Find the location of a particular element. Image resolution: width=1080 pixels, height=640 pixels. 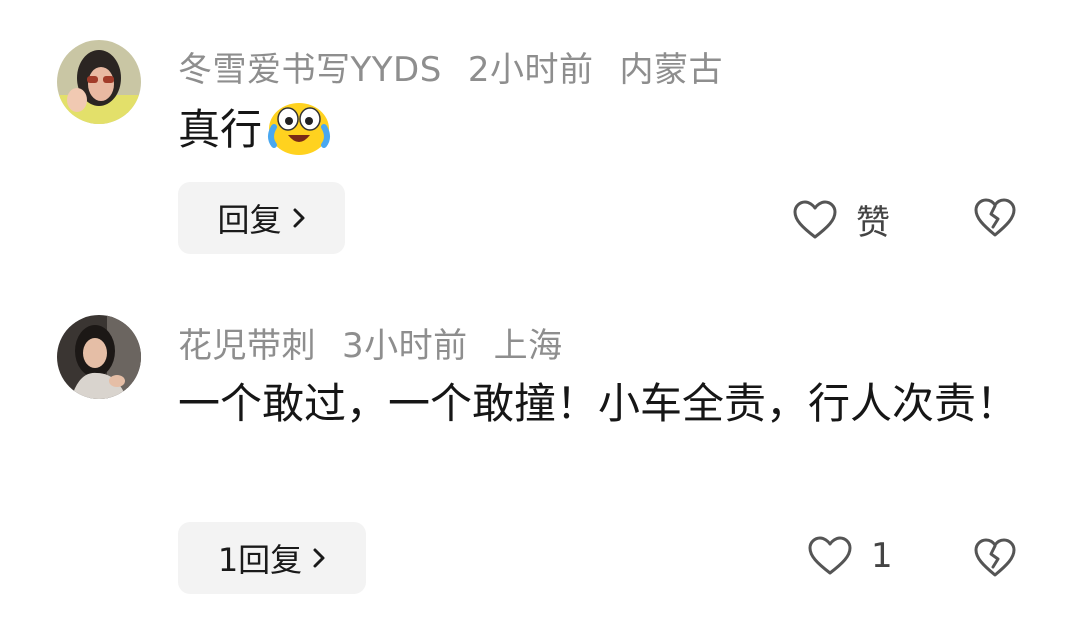

username: 冬雪爱书写YYDS is located at coordinates (310, 70).